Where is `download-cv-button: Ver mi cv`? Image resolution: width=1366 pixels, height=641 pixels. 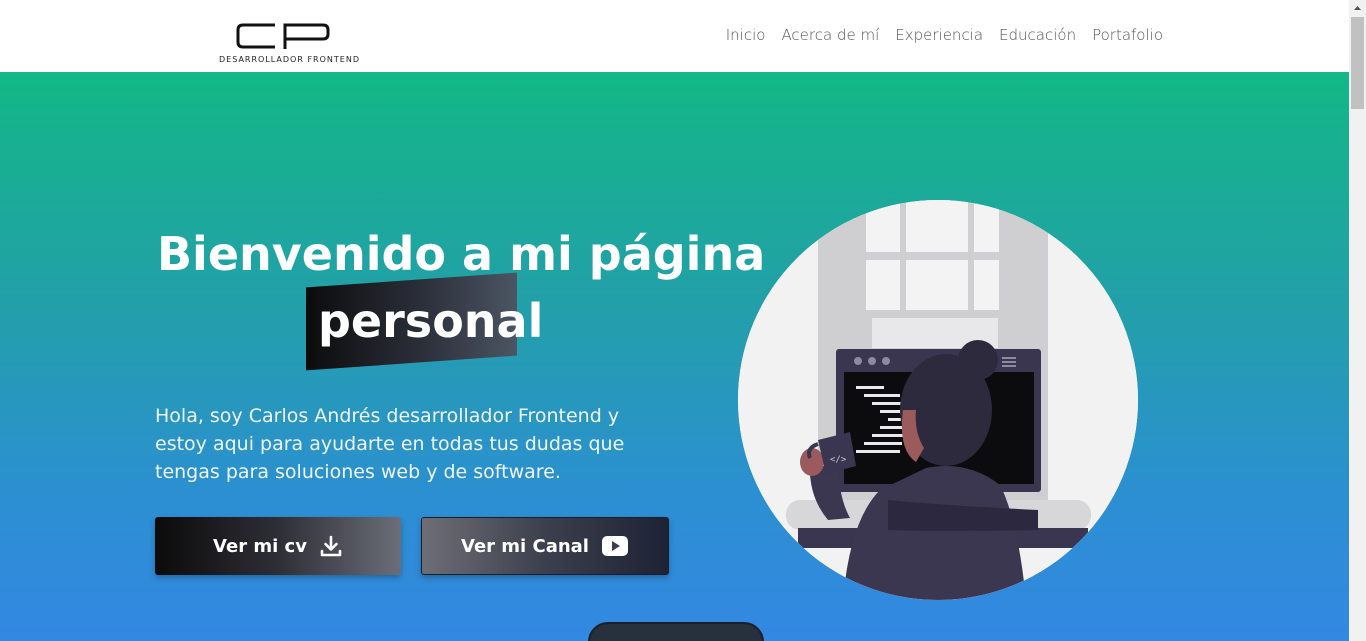
download-cv-button: Ver mi cv is located at coordinates (278, 546).